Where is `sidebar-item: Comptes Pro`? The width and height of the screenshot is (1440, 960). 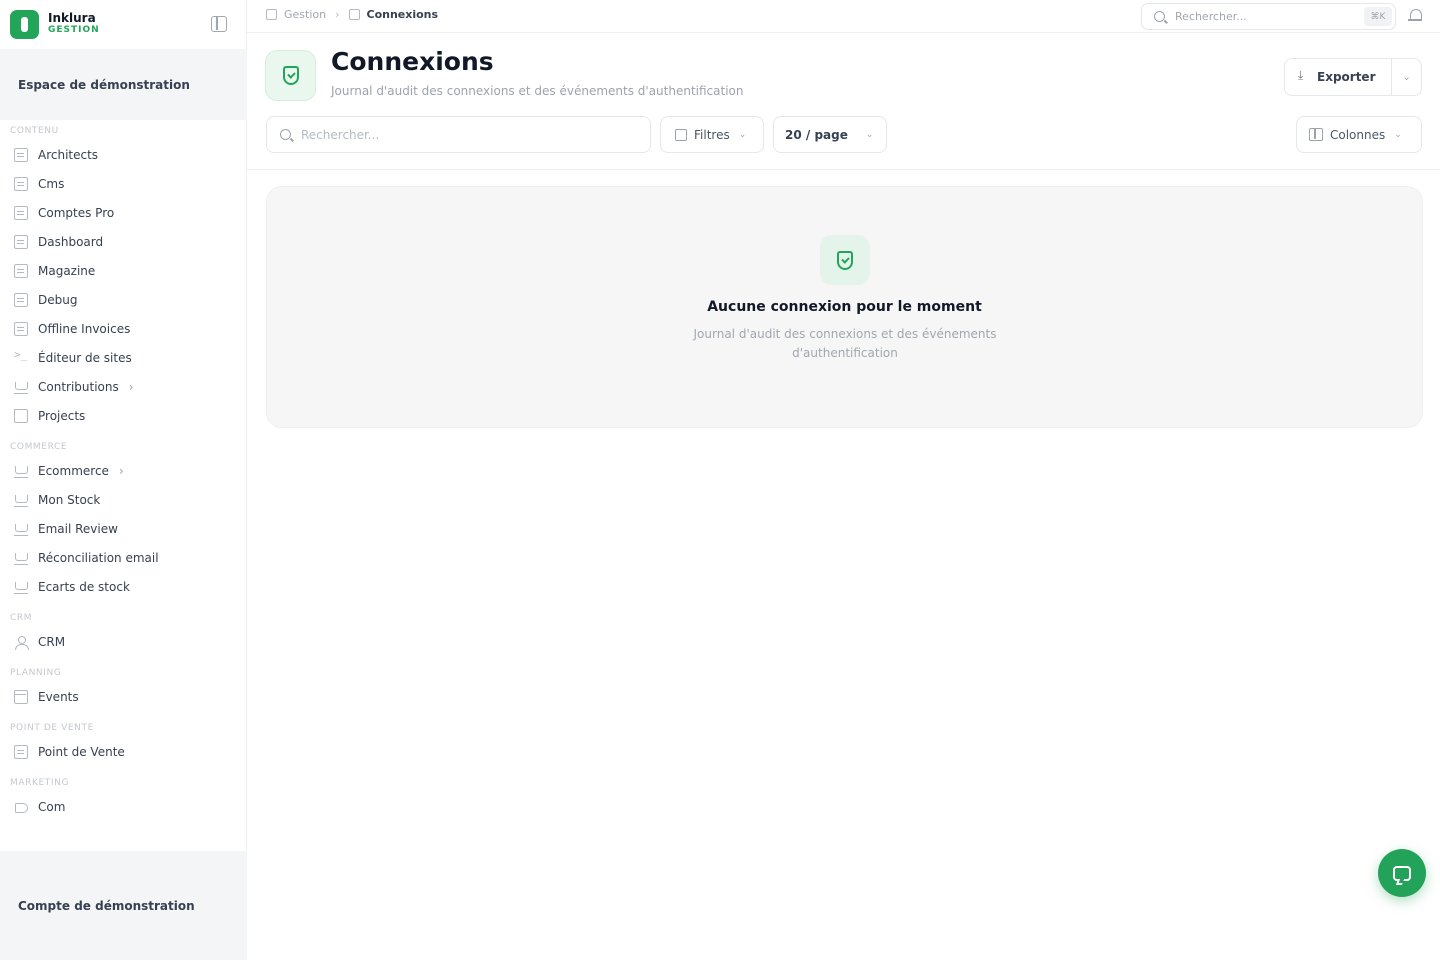 sidebar-item: Comptes Pro is located at coordinates (123, 212).